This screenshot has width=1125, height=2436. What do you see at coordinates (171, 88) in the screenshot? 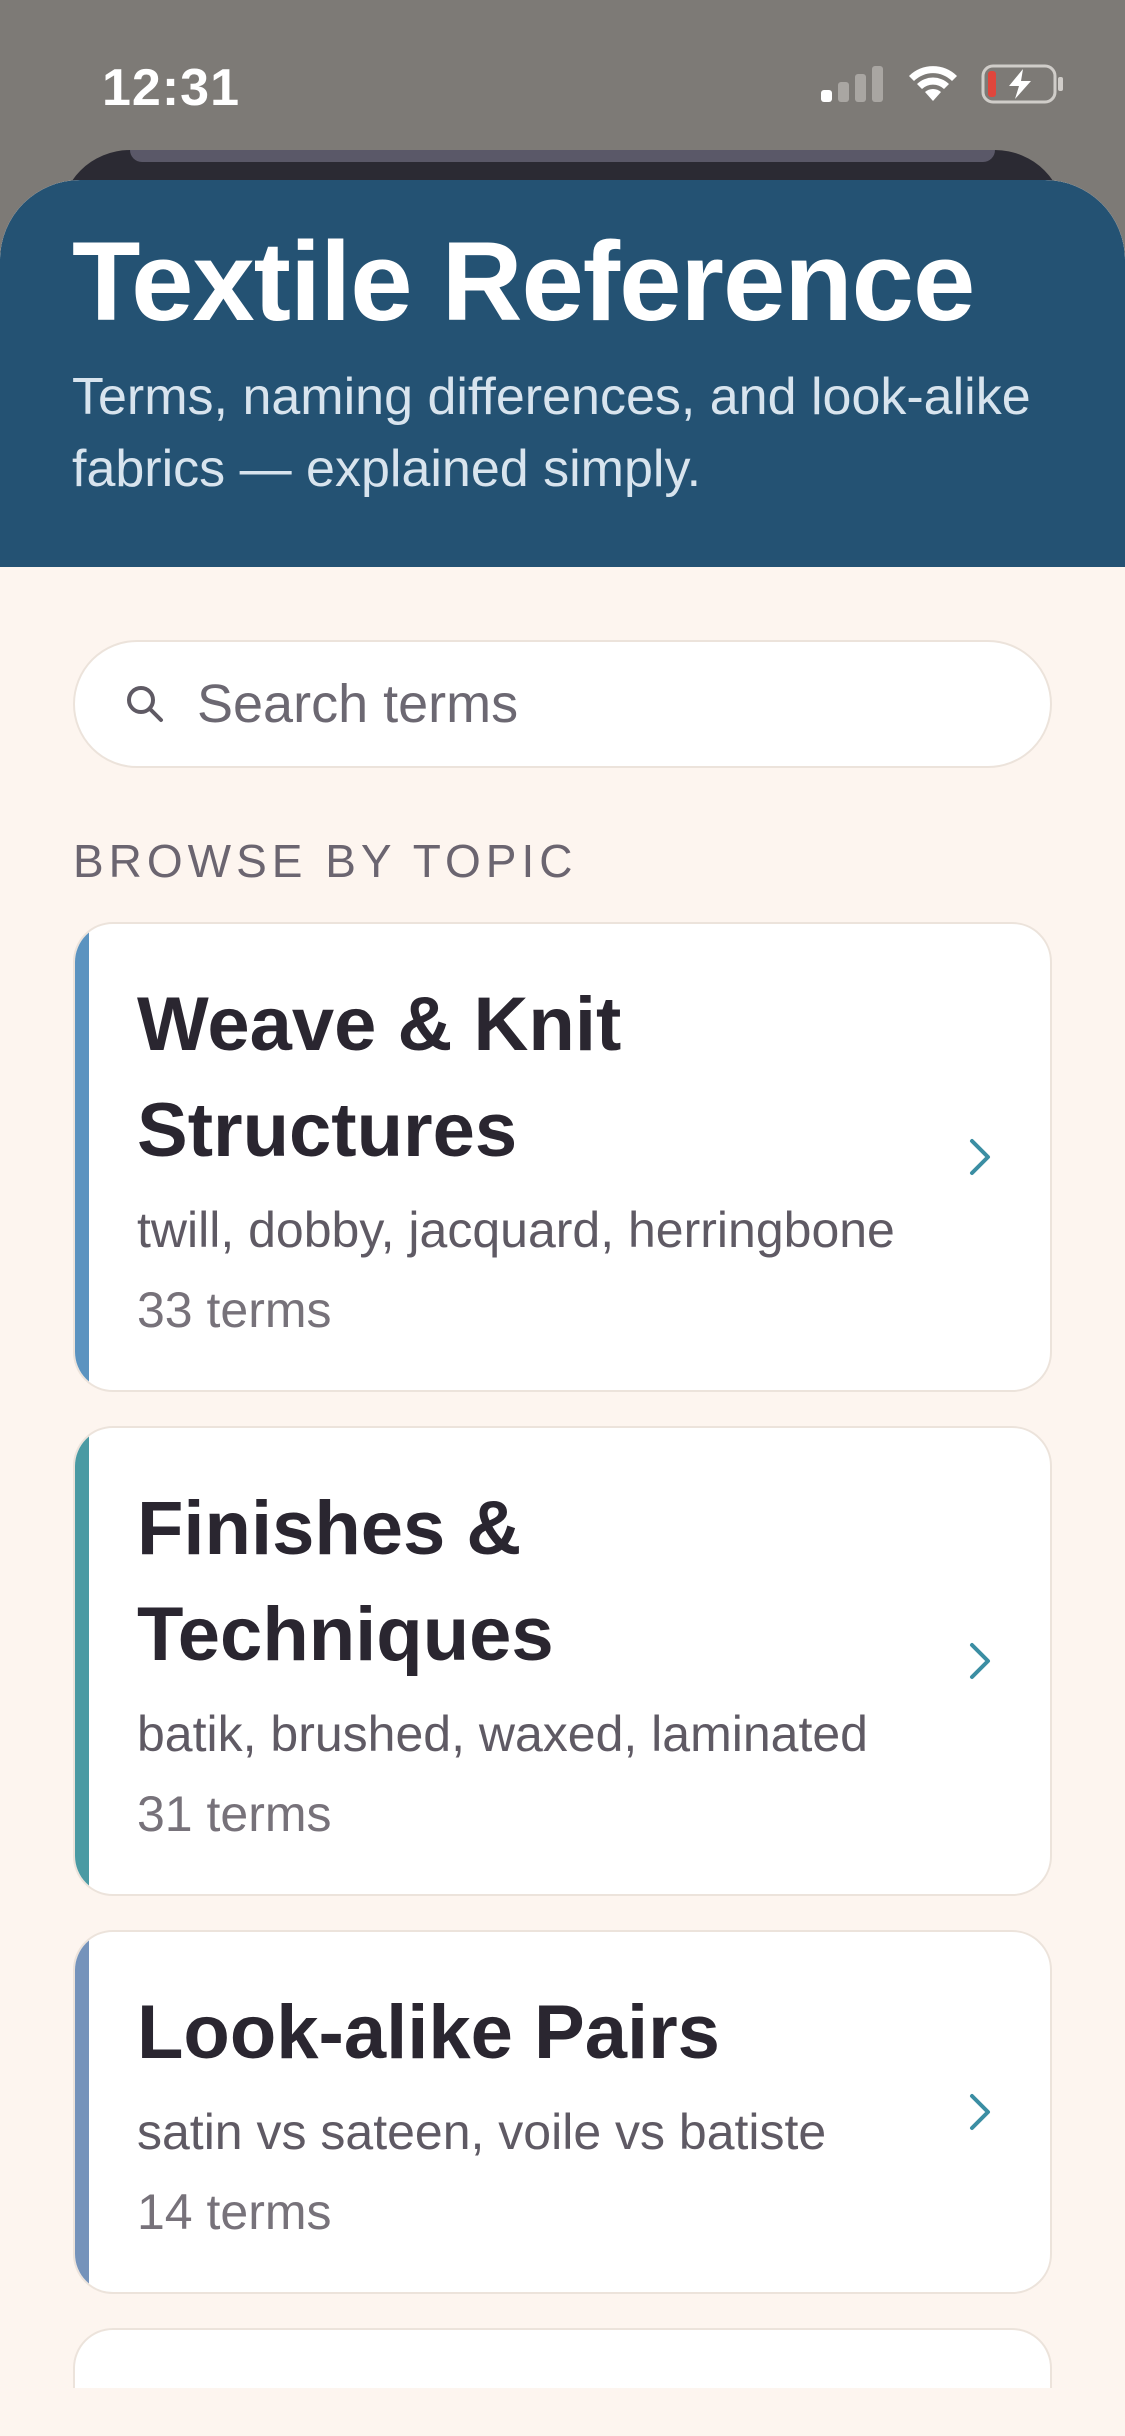
I see `status-time: 12:31` at bounding box center [171, 88].